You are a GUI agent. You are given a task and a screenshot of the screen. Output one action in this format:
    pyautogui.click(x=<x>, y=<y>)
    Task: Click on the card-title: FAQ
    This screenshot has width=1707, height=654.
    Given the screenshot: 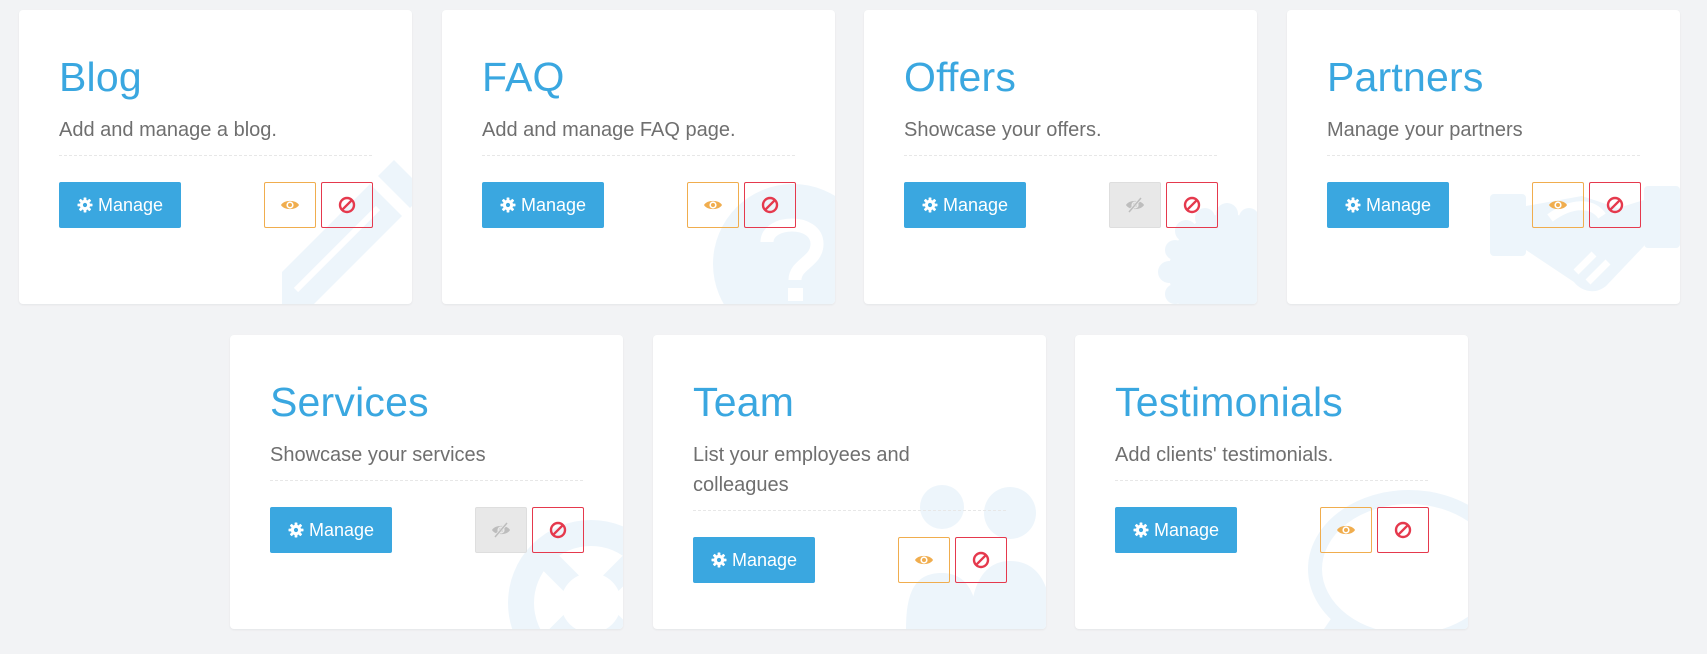 What is the action you would take?
    pyautogui.click(x=523, y=77)
    